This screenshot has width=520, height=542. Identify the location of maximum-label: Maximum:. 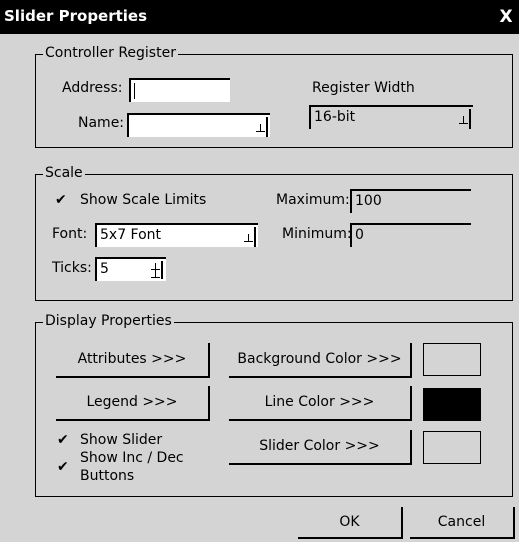
(313, 200).